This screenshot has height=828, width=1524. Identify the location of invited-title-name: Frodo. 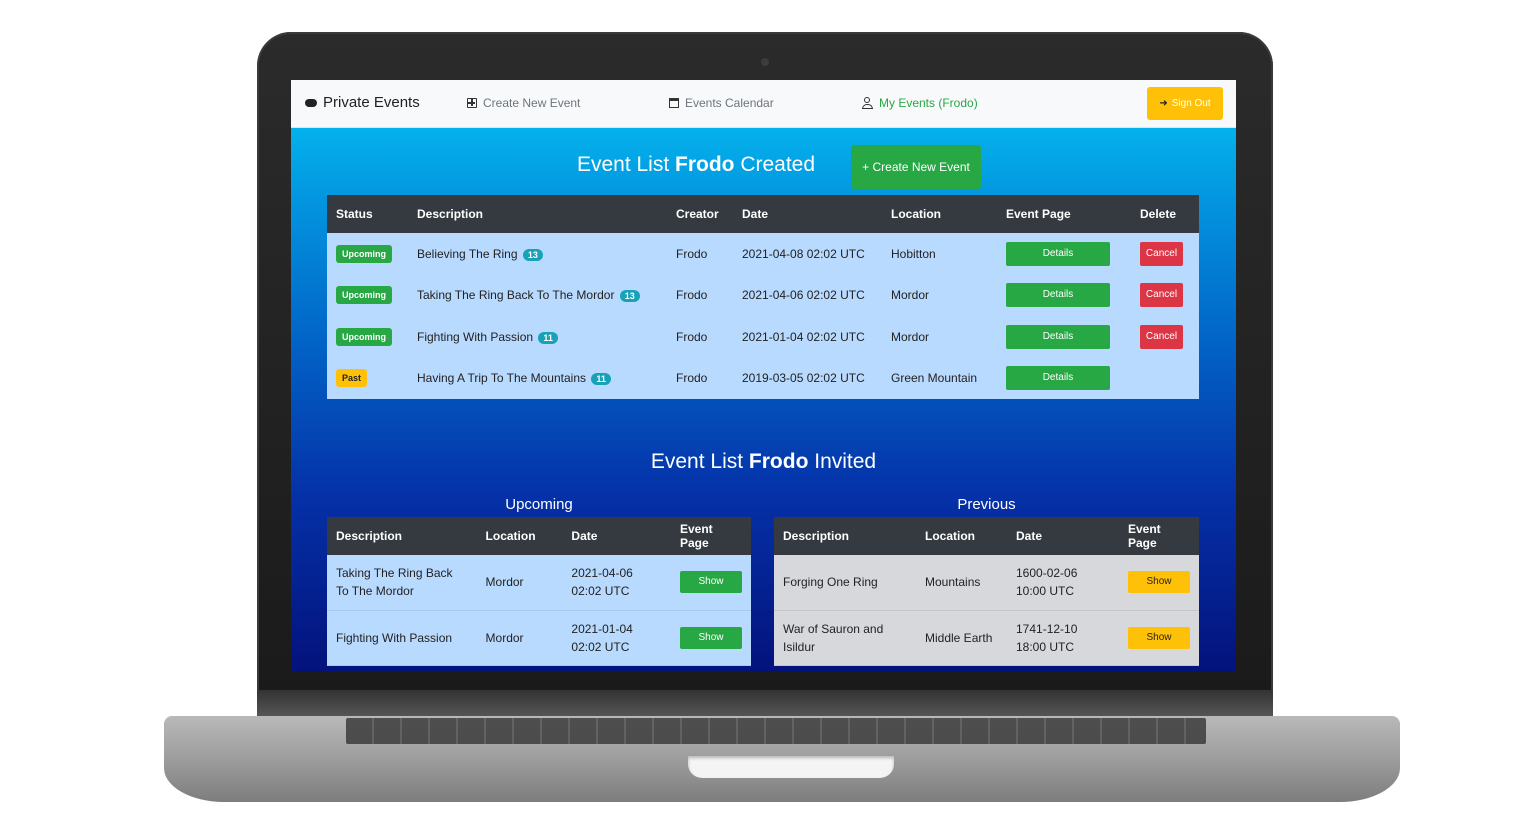
(778, 461).